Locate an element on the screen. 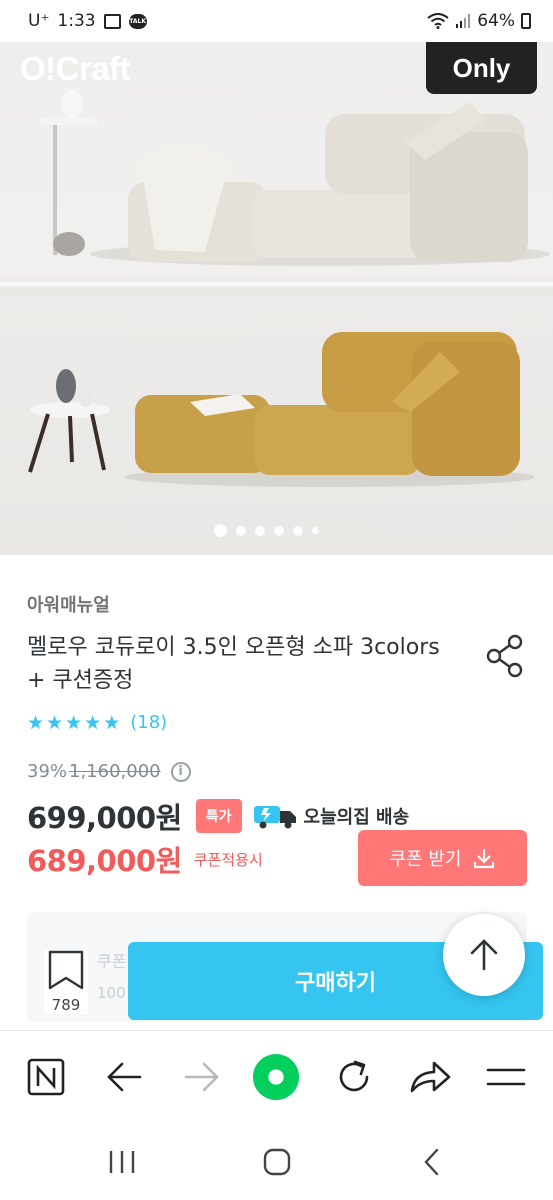 The width and height of the screenshot is (553, 1200). delivery-badge: 오늘의집 배송 is located at coordinates (331, 816).